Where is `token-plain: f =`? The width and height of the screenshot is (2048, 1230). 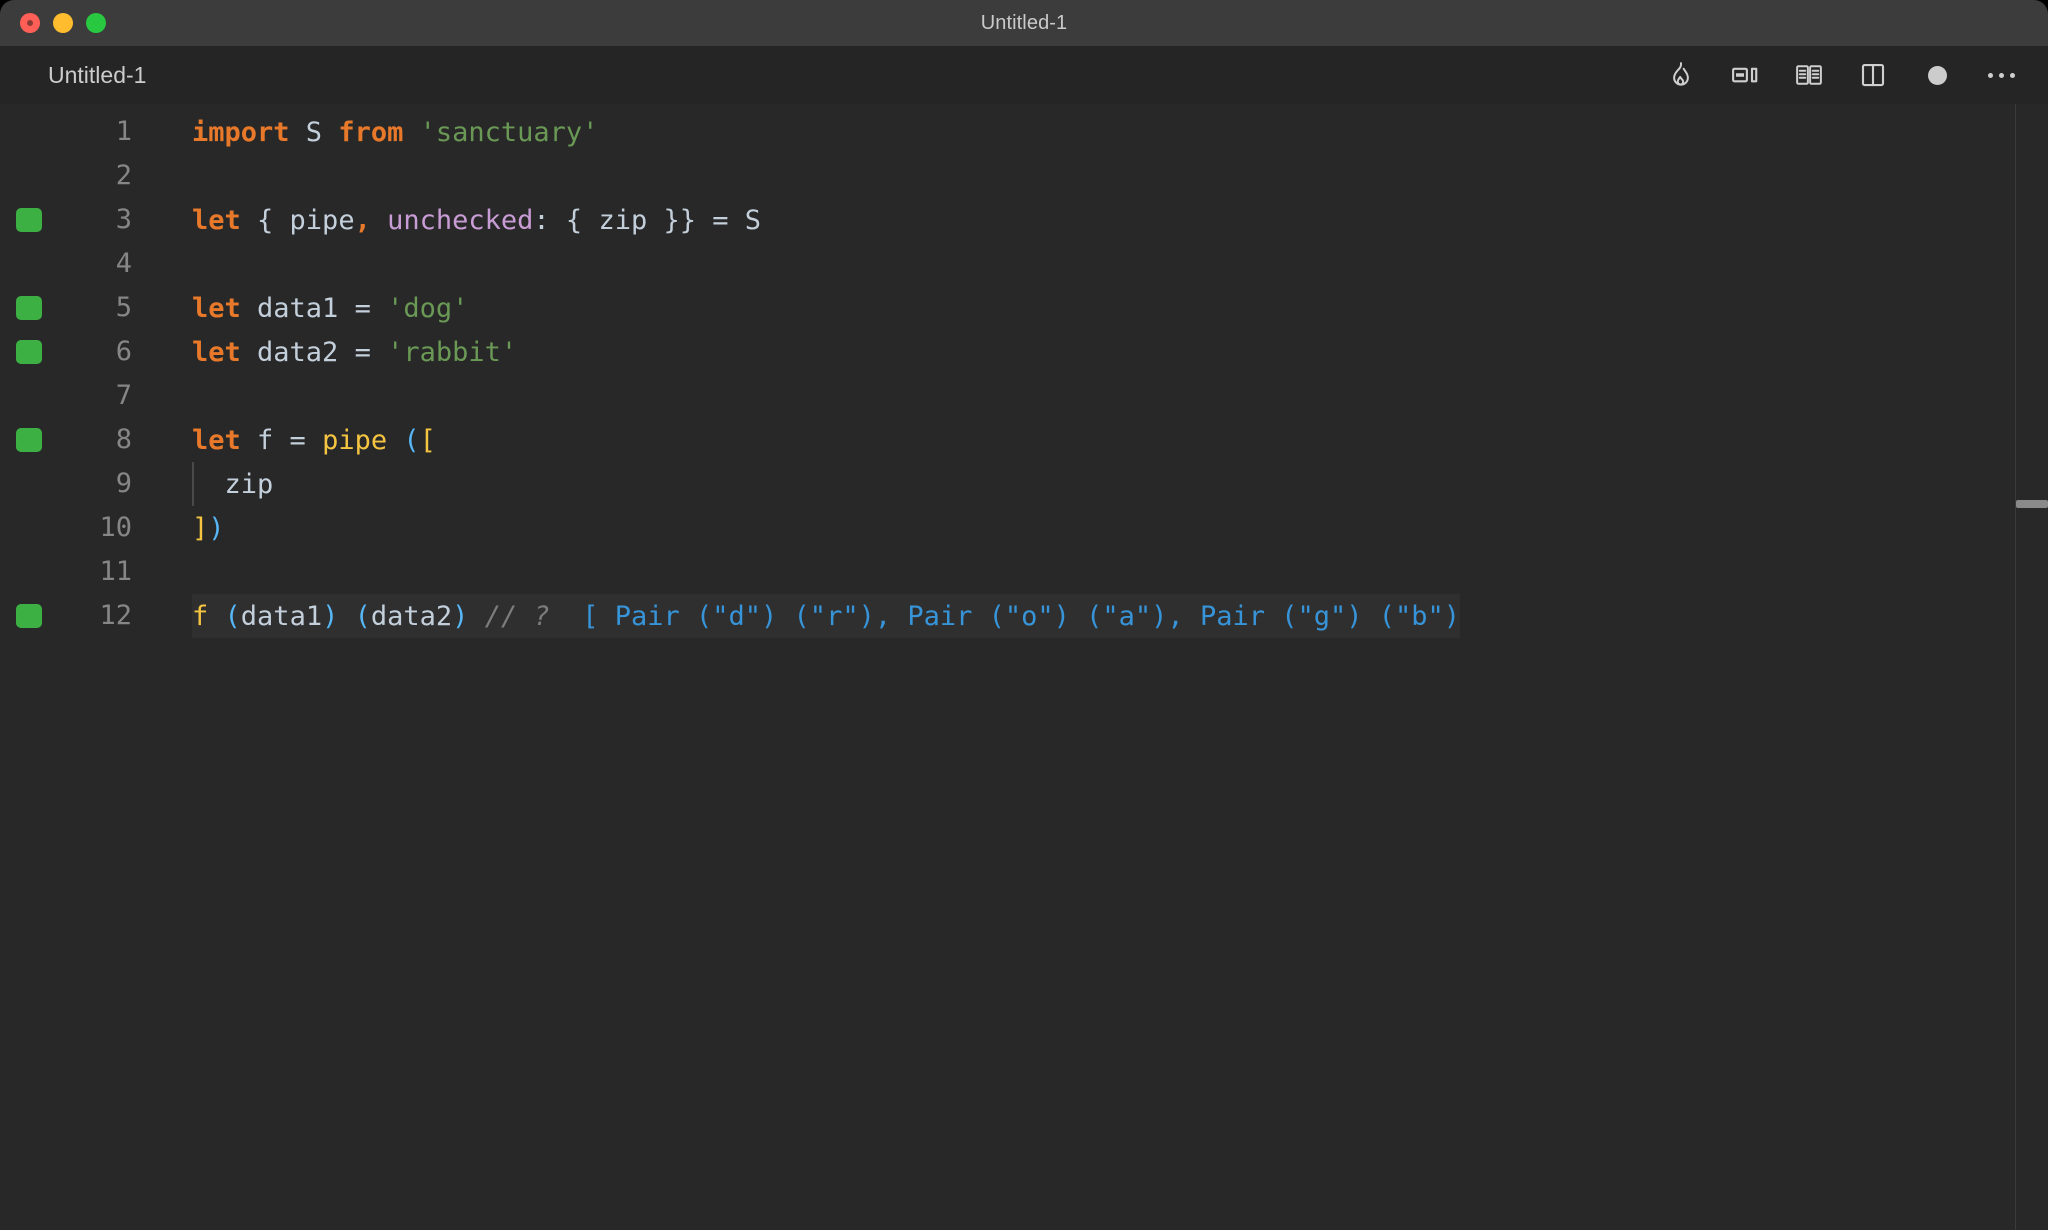
token-plain: f = is located at coordinates (281, 440).